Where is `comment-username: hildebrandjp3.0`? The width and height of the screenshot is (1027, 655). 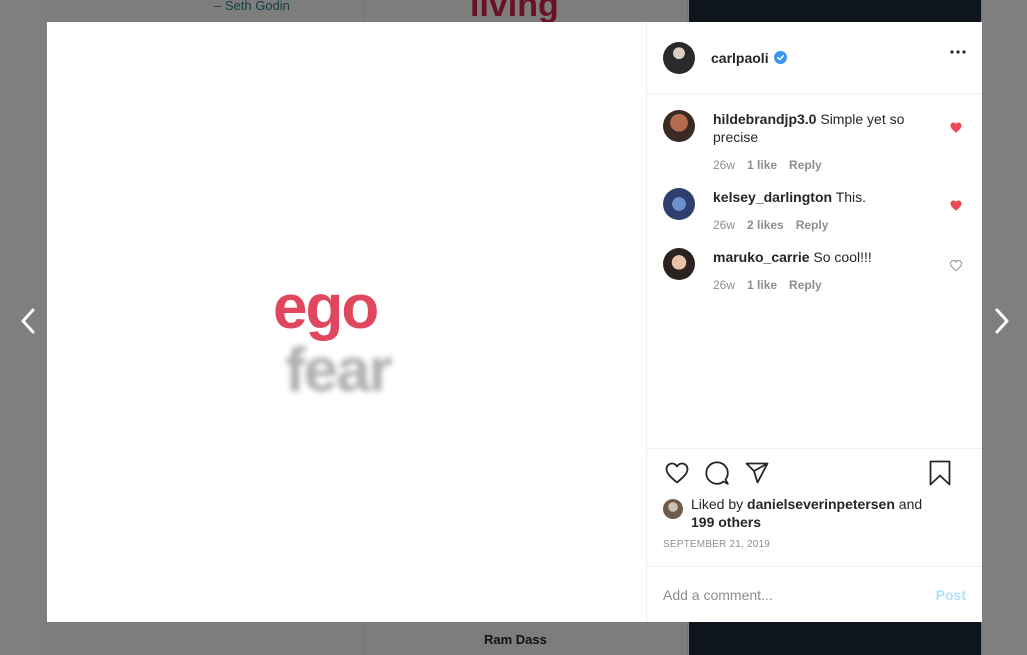
comment-username: hildebrandjp3.0 is located at coordinates (764, 119).